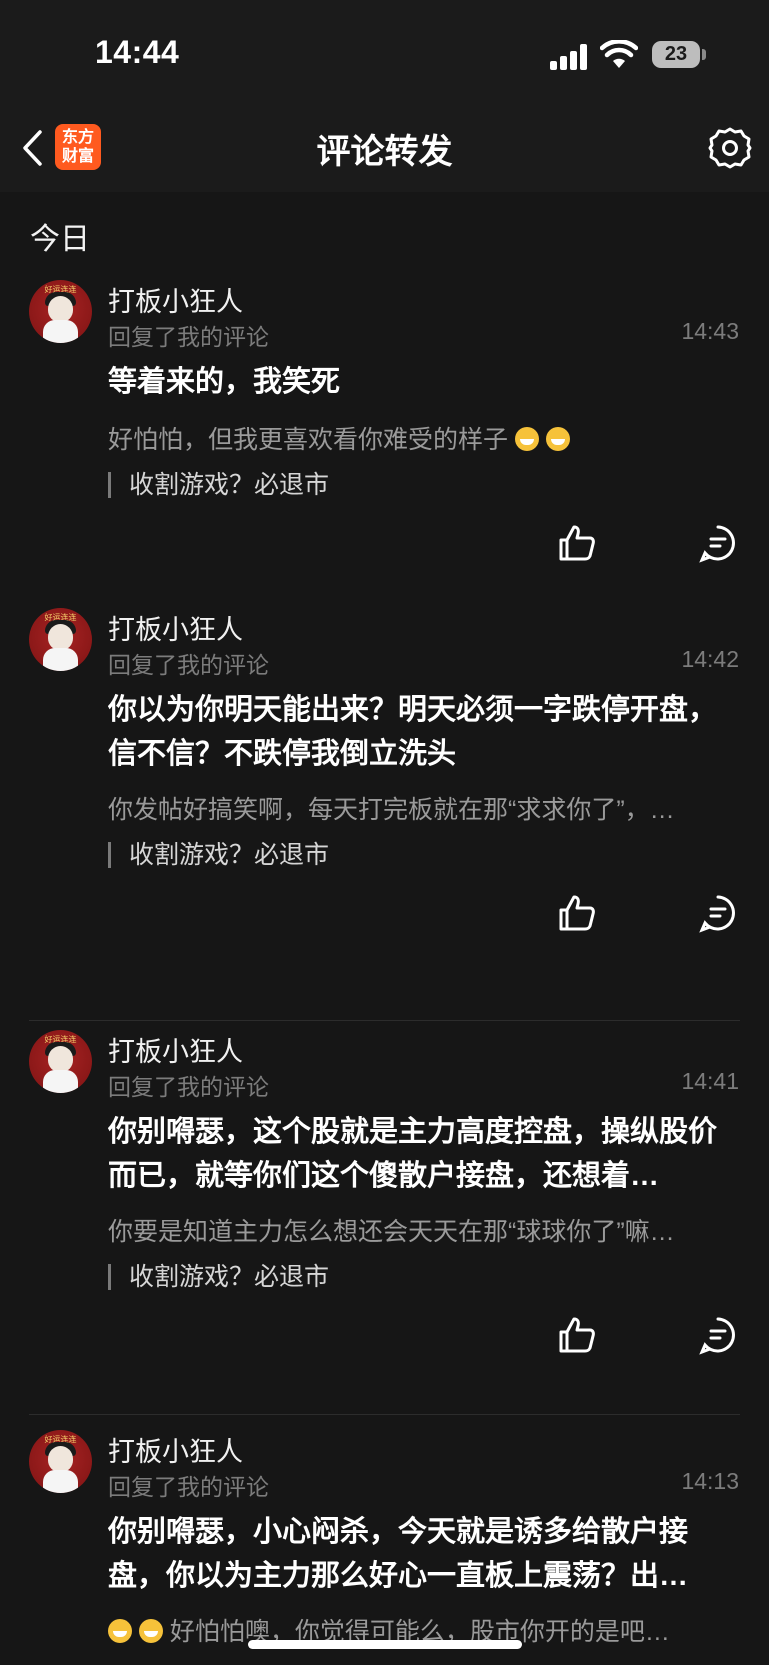  I want to click on cellular-signal-icon, so click(571, 57).